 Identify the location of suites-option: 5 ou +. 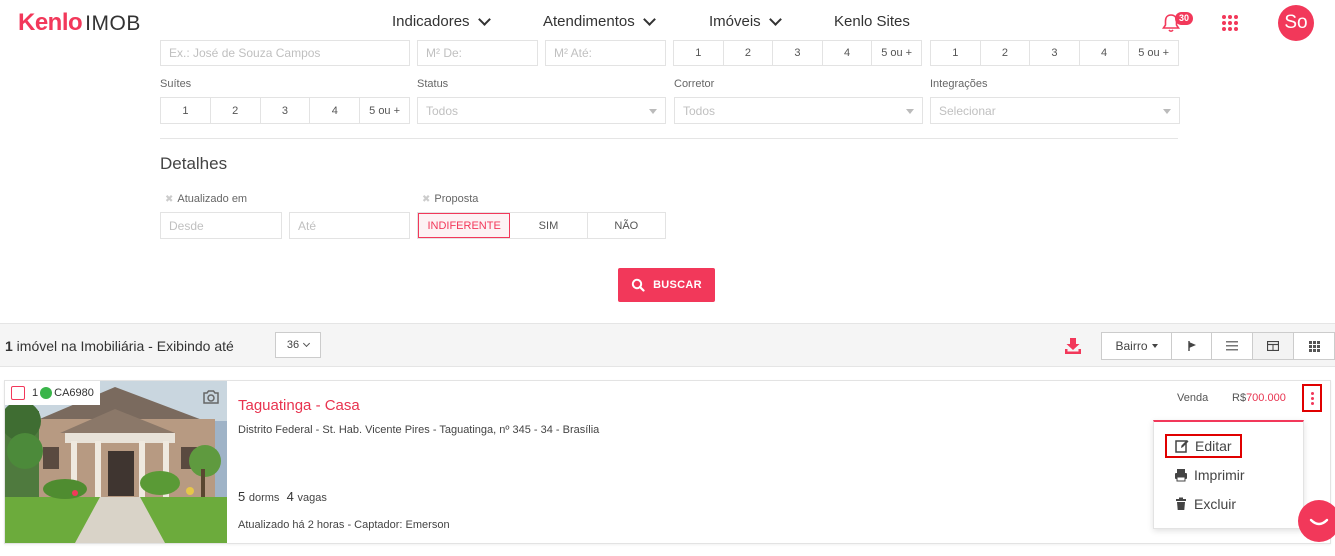
(384, 110).